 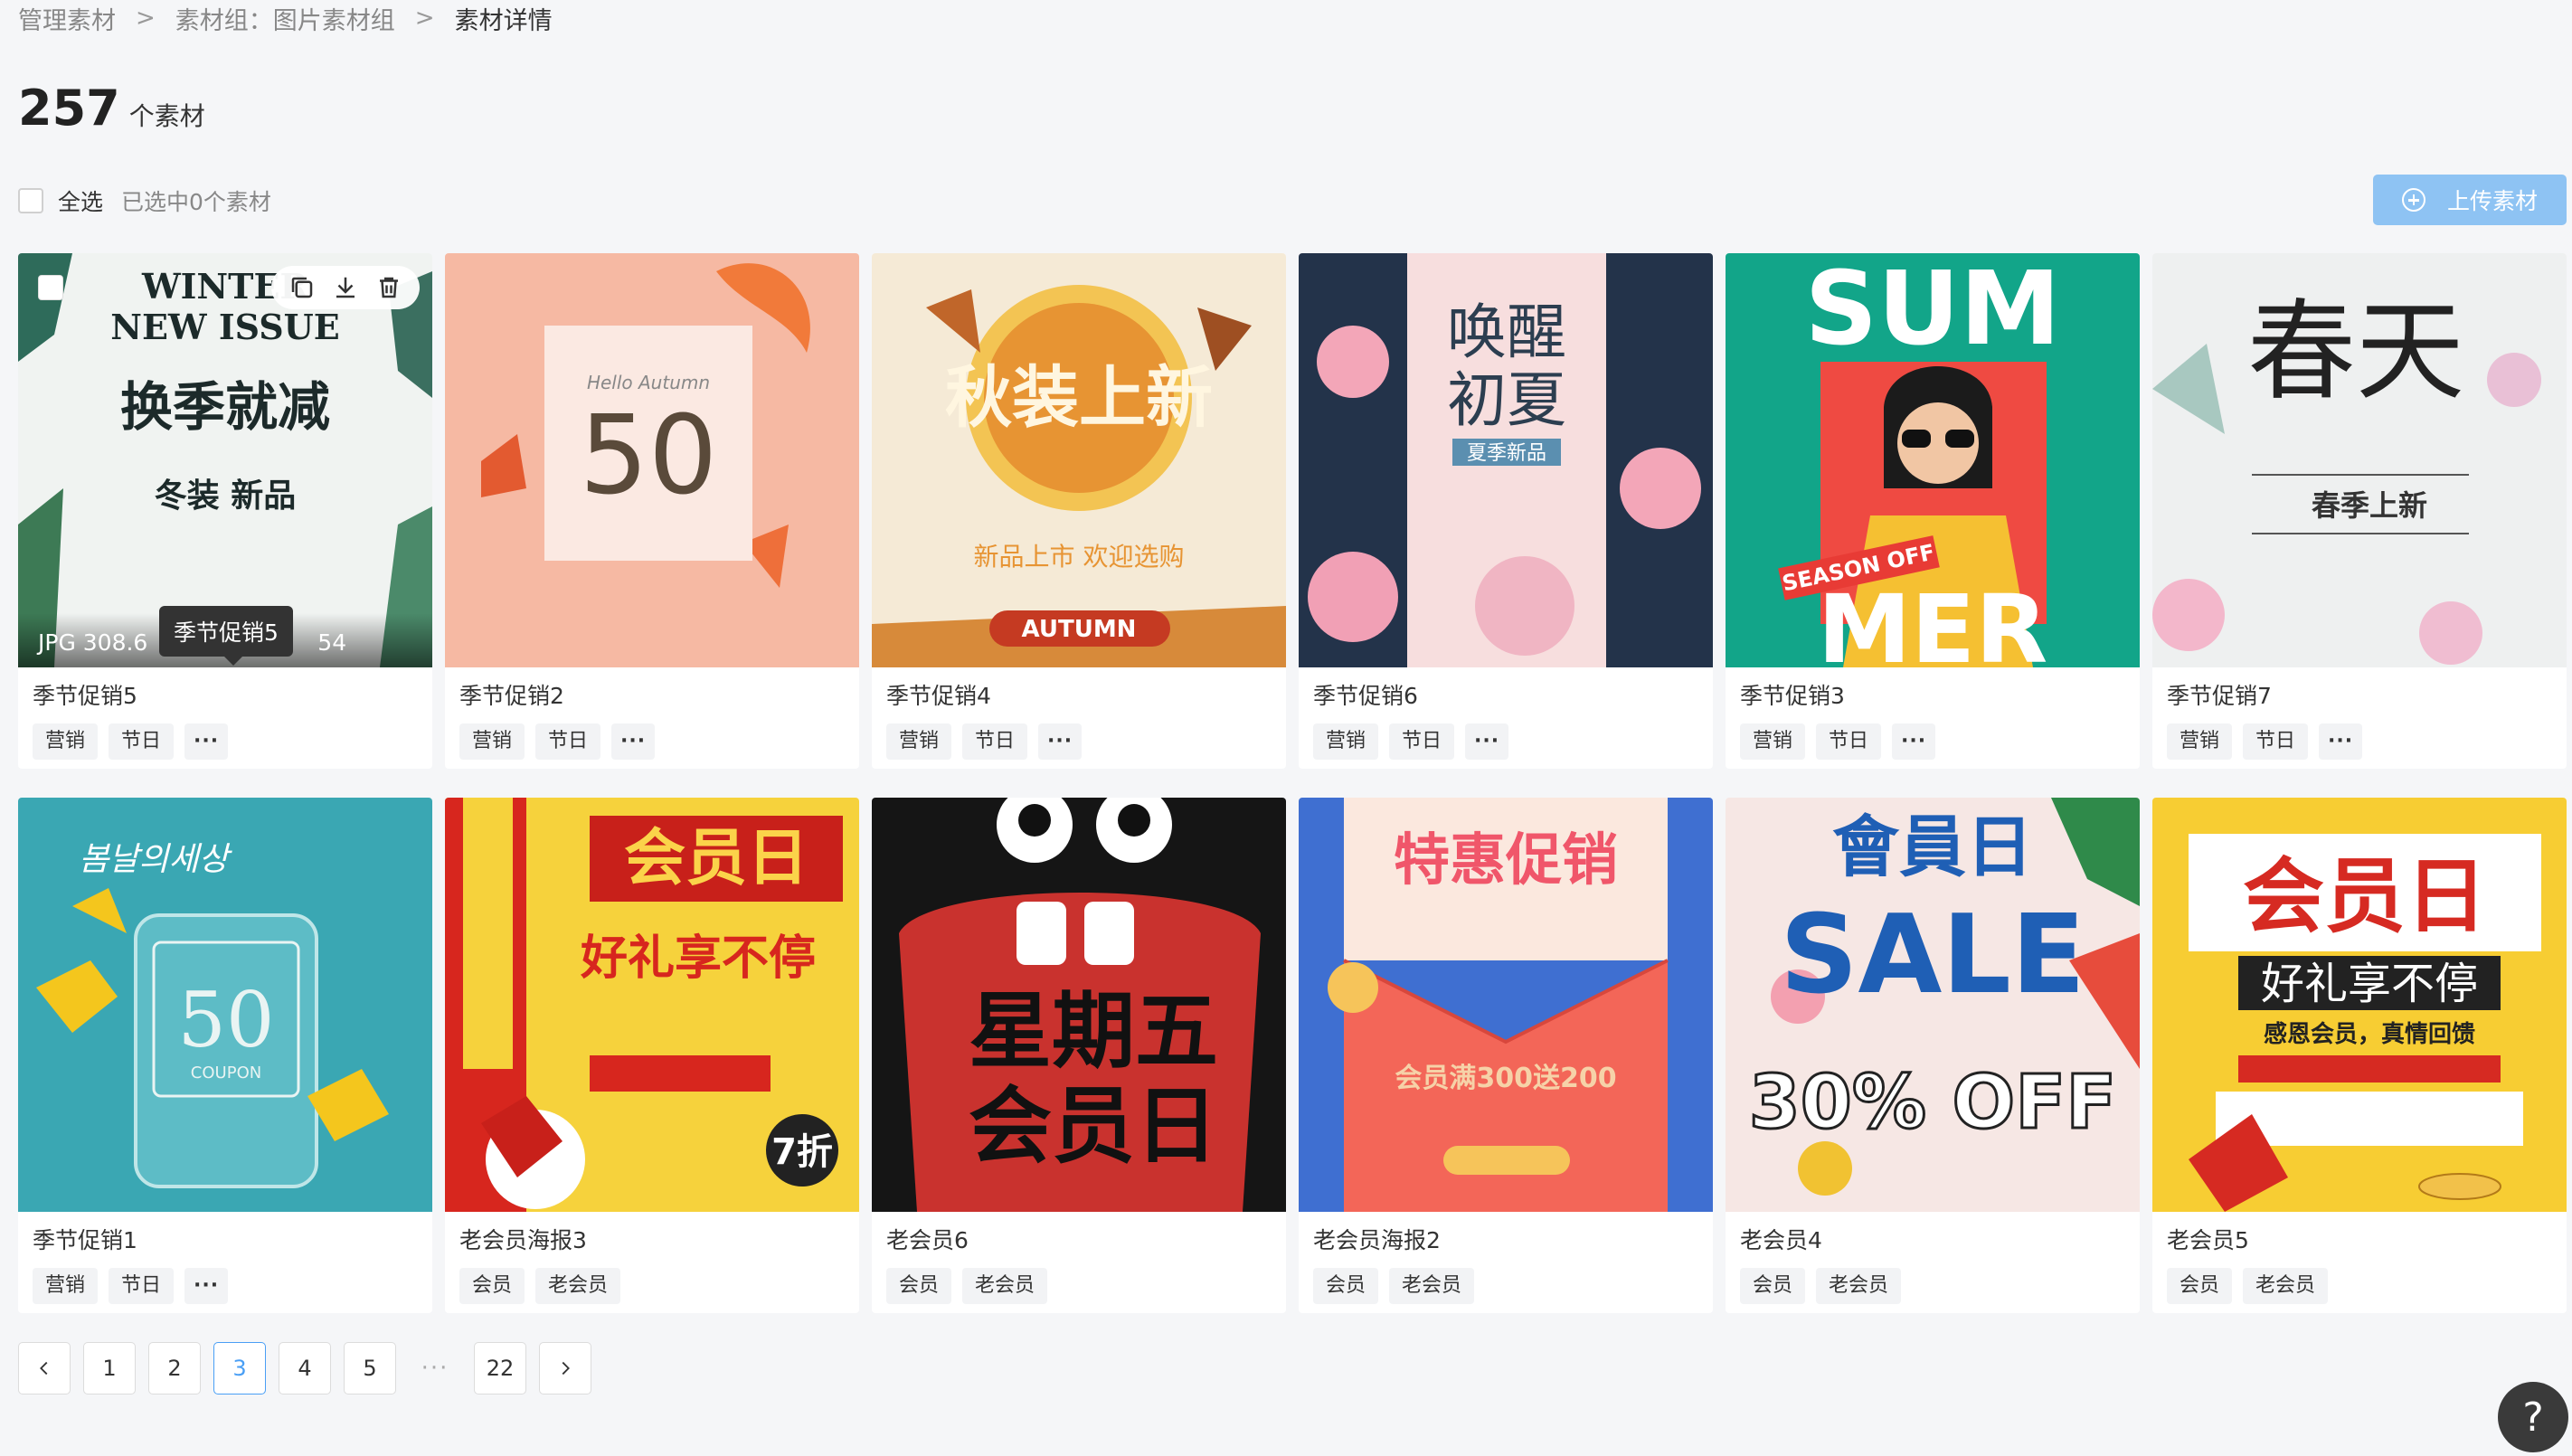 I want to click on material-thumbnail: 春天 春季上新, so click(x=2359, y=460).